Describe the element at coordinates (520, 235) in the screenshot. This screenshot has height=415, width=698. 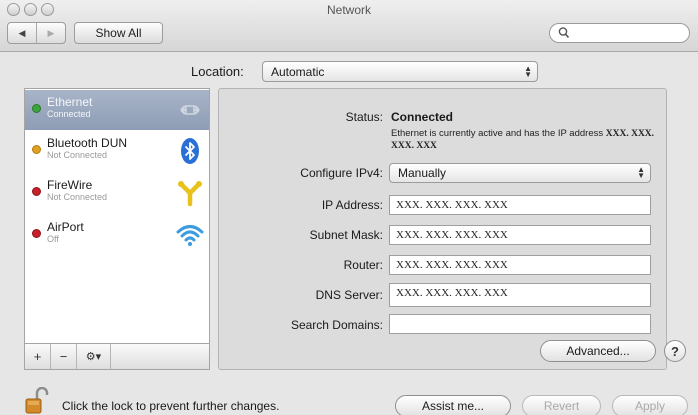
I see `subnet-mask-field: XXX. XXX. XXX. XXX` at that location.